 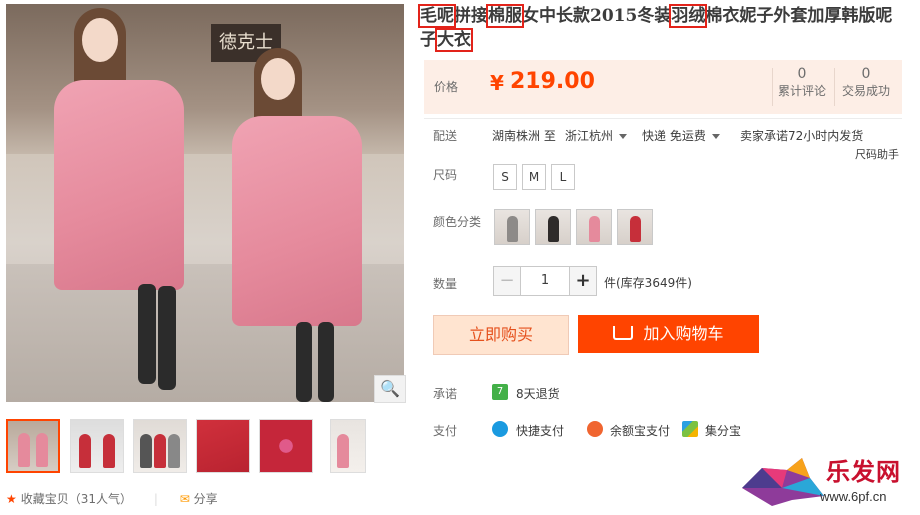 I want to click on quantity-decrease-button: −, so click(x=507, y=281).